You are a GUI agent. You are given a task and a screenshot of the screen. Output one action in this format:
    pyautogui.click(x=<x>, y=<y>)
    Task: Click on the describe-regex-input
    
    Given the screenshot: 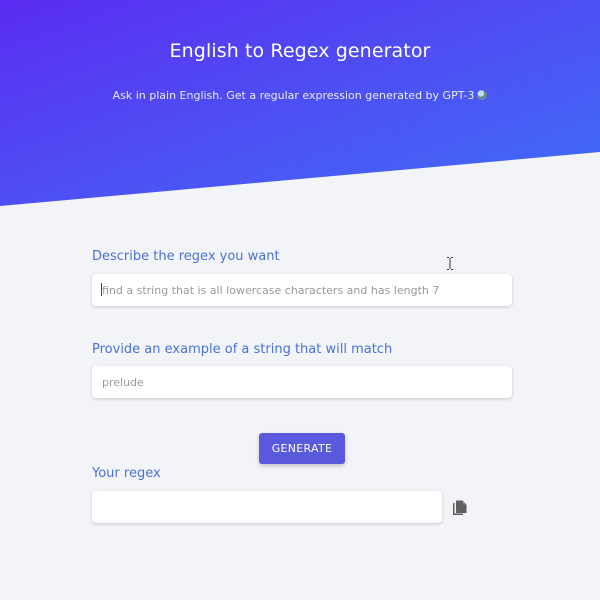 What is the action you would take?
    pyautogui.click(x=302, y=290)
    